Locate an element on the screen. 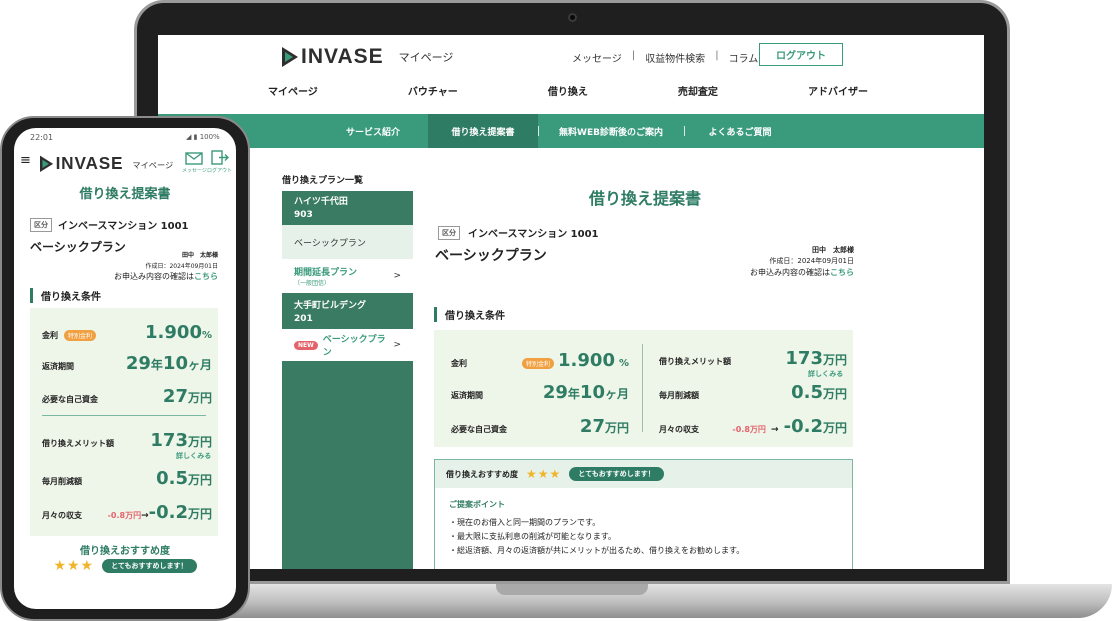 This screenshot has width=1113, height=621. signal-icon: ◢ ▮ is located at coordinates (193, 137).